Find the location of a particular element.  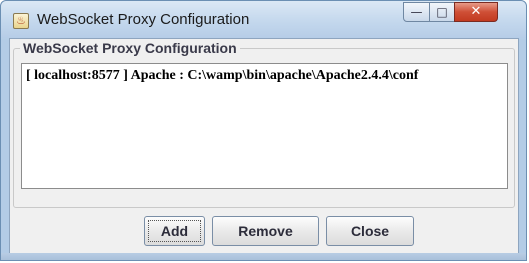

add-button: Add is located at coordinates (174, 231).